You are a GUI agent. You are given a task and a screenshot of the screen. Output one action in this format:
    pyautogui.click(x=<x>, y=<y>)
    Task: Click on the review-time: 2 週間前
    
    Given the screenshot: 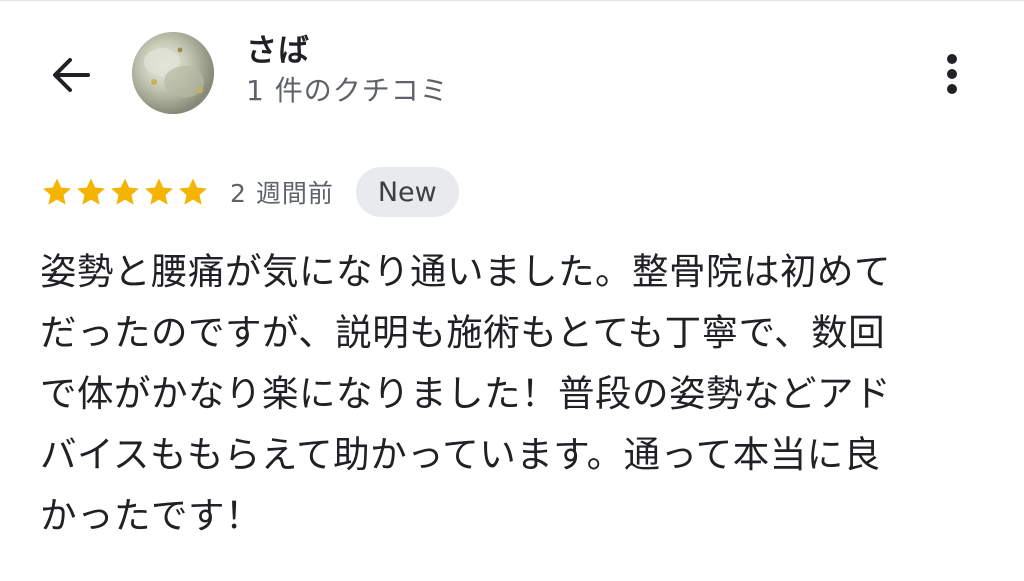 What is the action you would take?
    pyautogui.click(x=282, y=193)
    